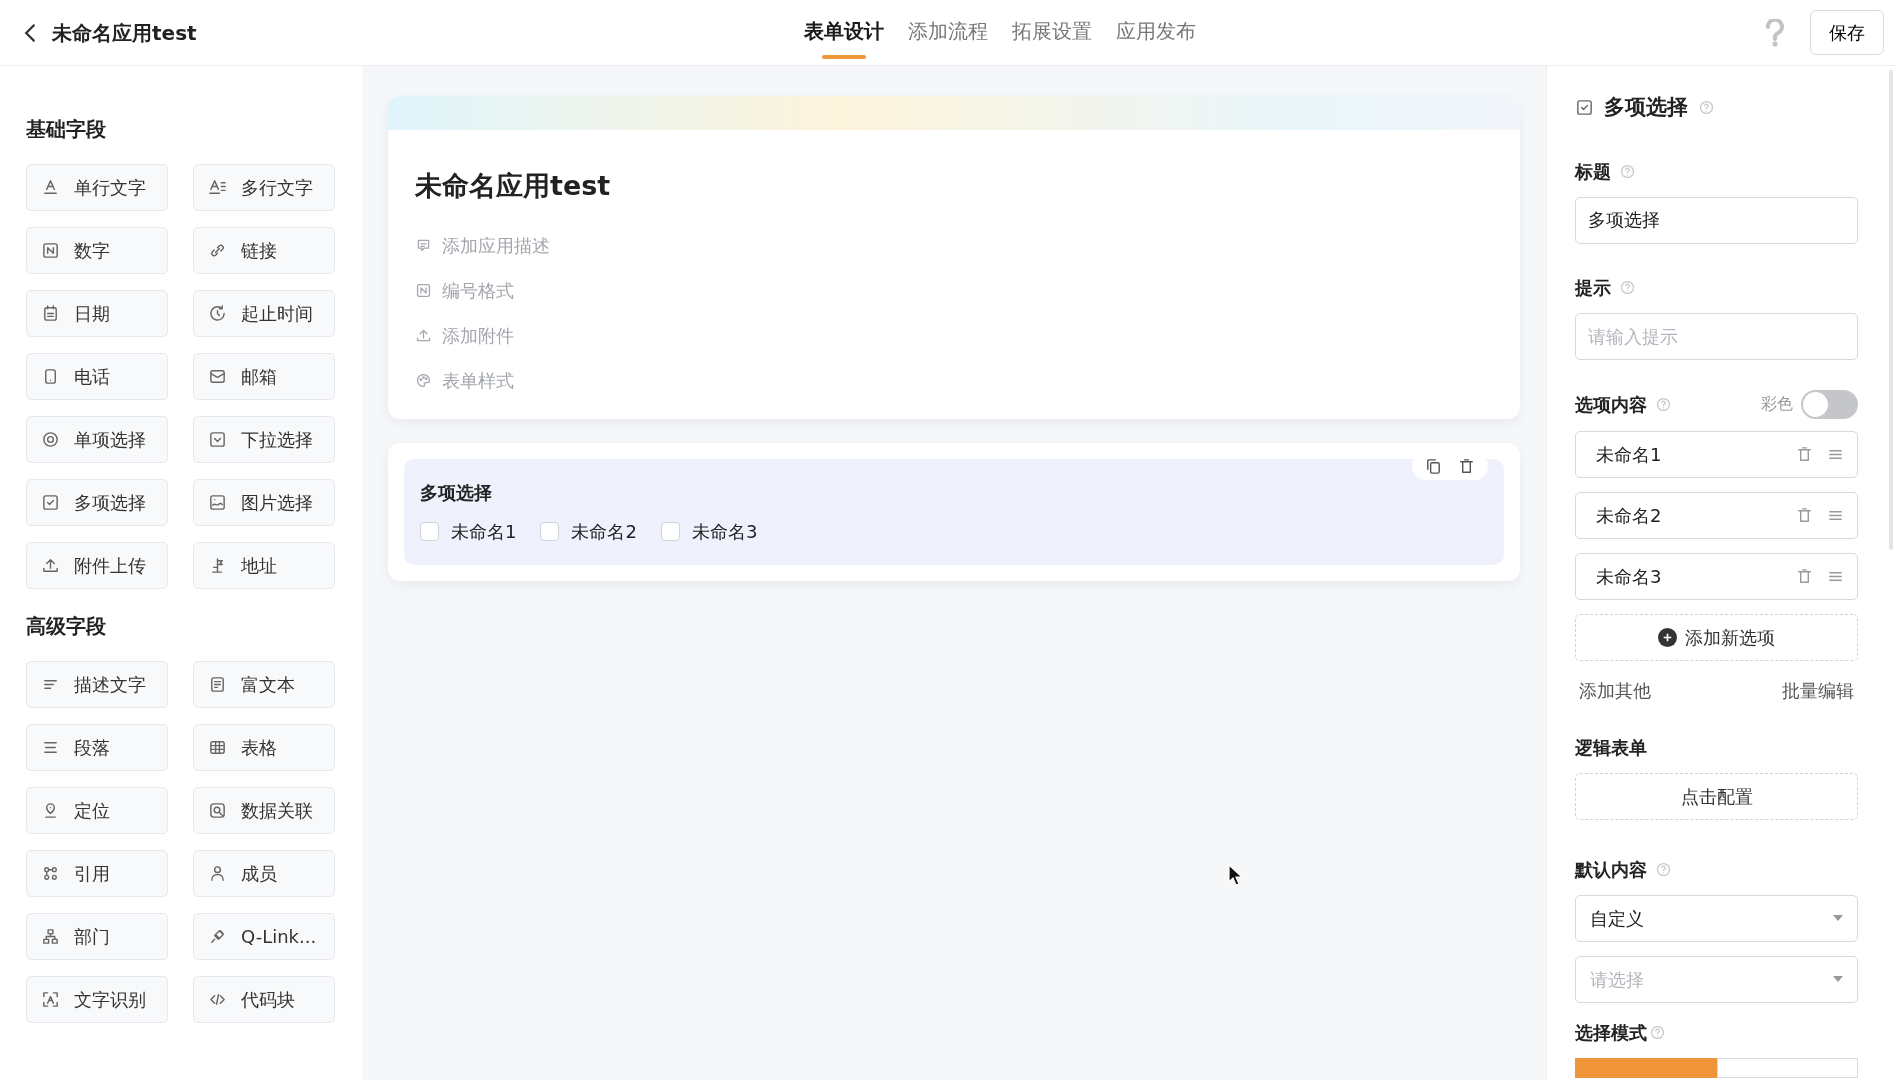 The image size is (1896, 1080). Describe the element at coordinates (217, 313) in the screenshot. I see `clock-icon` at that location.